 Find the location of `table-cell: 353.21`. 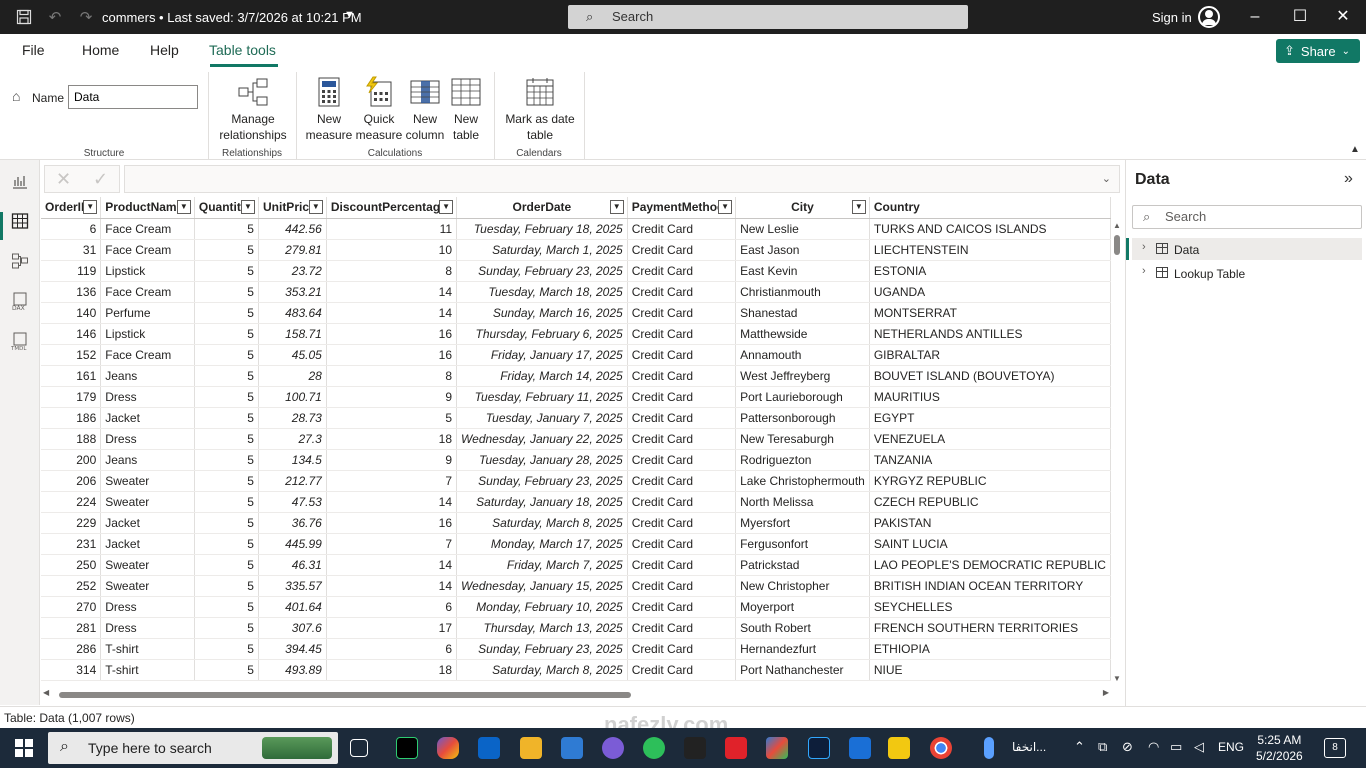

table-cell: 353.21 is located at coordinates (292, 292).